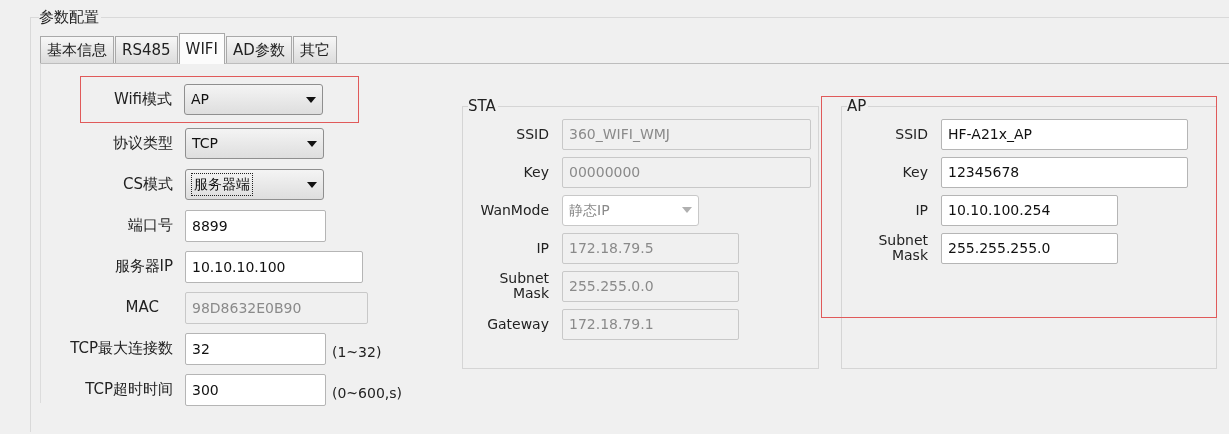  What do you see at coordinates (77, 49) in the screenshot?
I see `tab: 基本信息` at bounding box center [77, 49].